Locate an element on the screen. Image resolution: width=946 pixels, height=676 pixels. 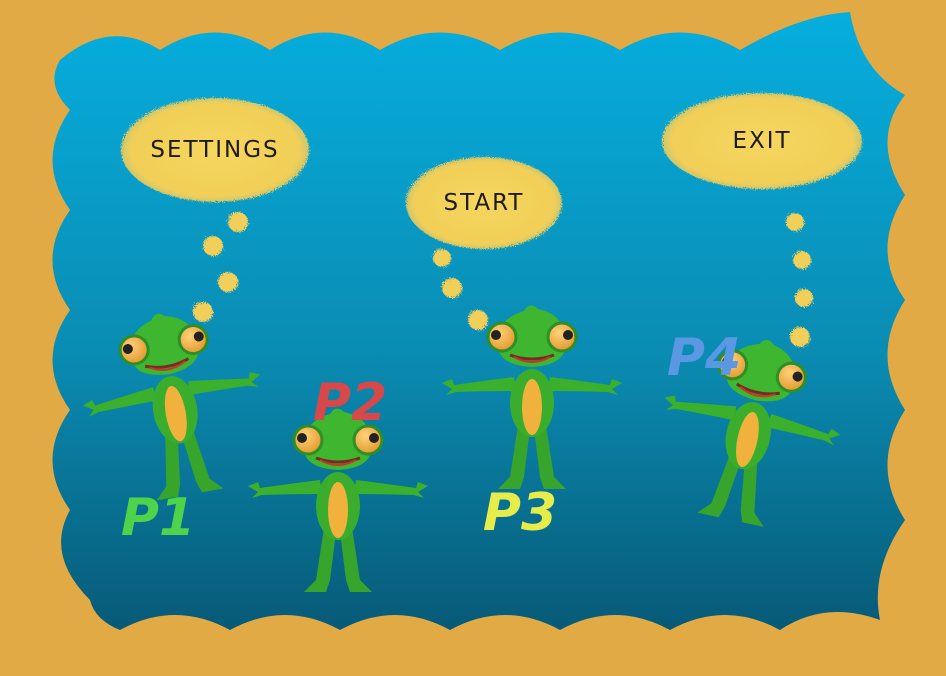
start-label: START is located at coordinates (484, 203).